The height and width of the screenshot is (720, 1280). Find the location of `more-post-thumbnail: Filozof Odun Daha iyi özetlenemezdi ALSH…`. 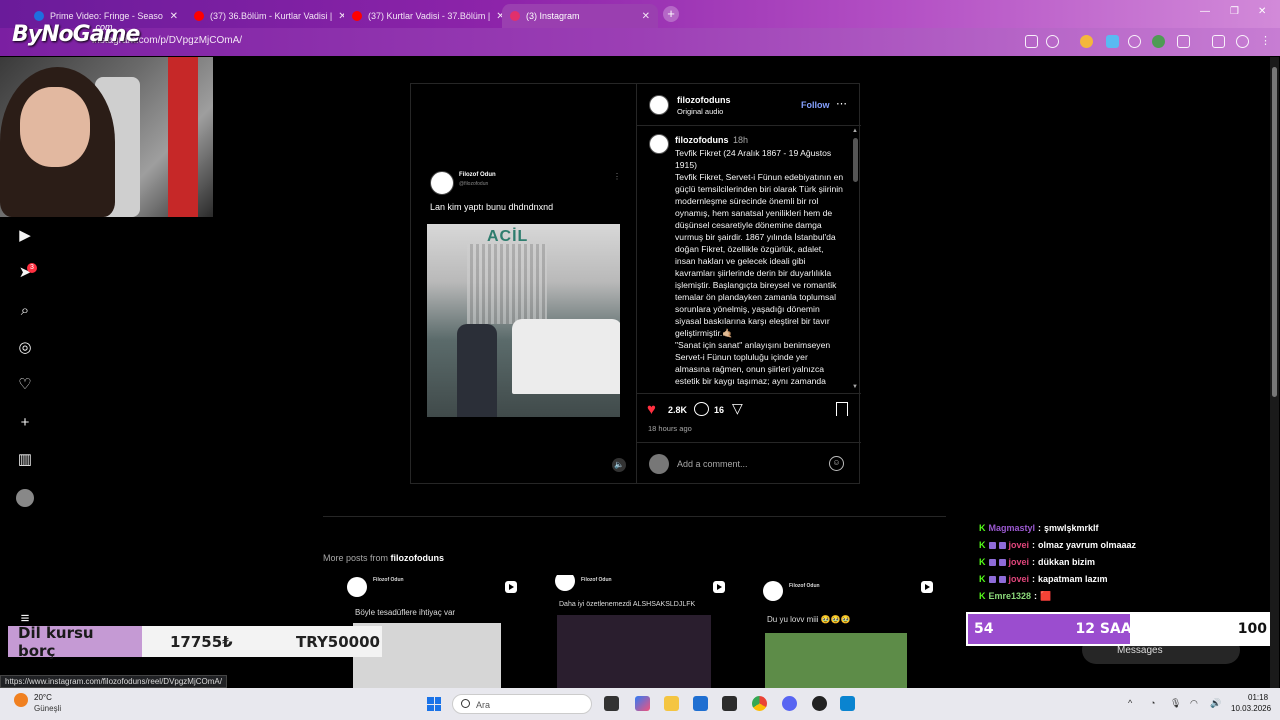

more-post-thumbnail: Filozof Odun Daha iyi özetlenemezdi ALSH… is located at coordinates (634, 631).